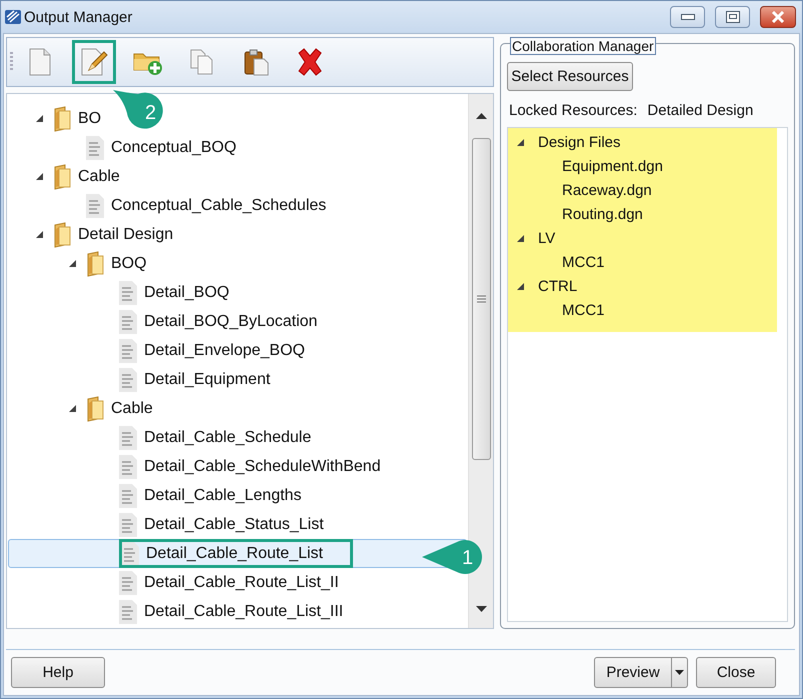 The width and height of the screenshot is (803, 699). What do you see at coordinates (481, 609) in the screenshot?
I see `scroll-down-icon` at bounding box center [481, 609].